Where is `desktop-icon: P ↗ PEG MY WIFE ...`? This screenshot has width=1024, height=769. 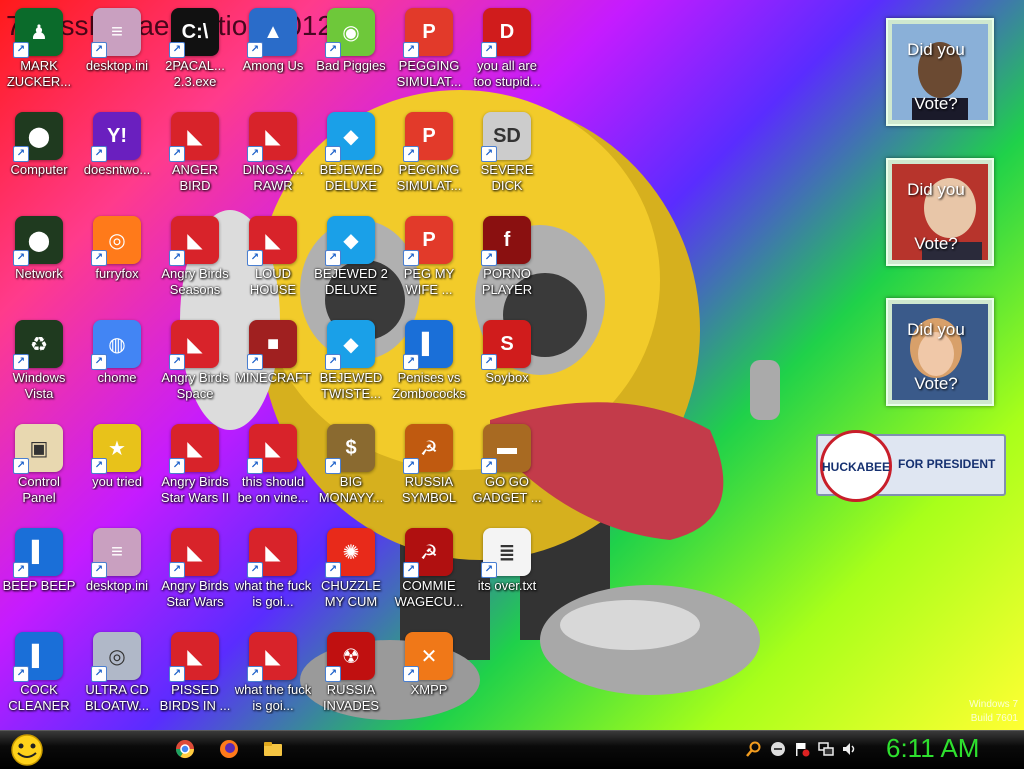 desktop-icon: P ↗ PEG MY WIFE ... is located at coordinates (429, 264).